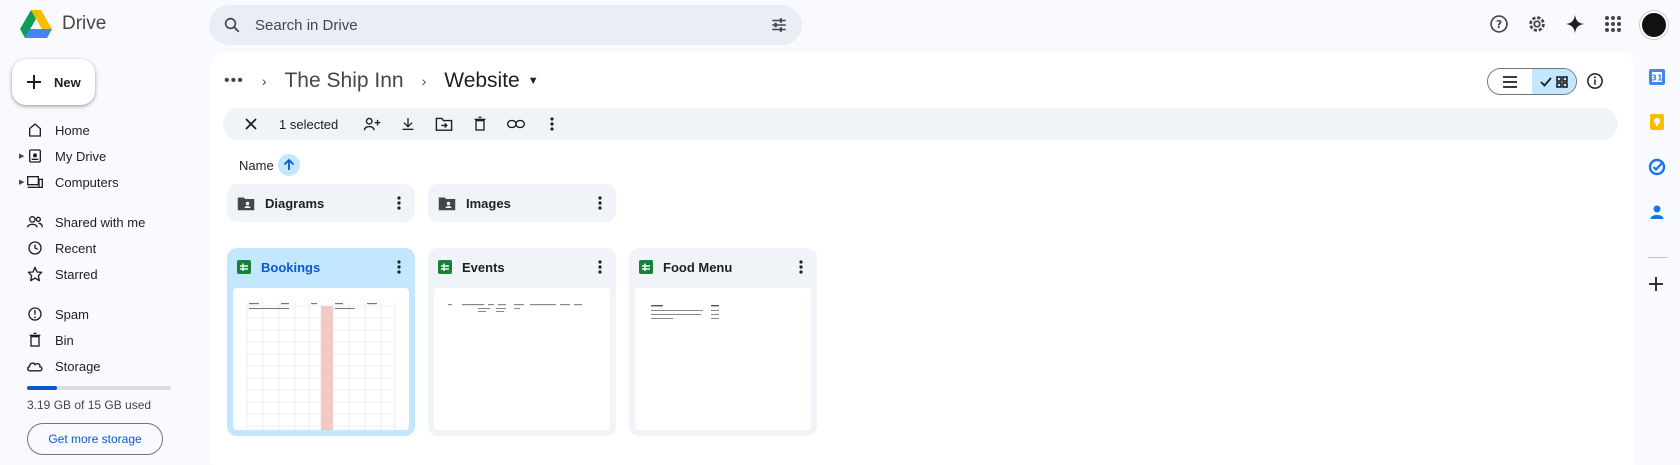  What do you see at coordinates (1554, 81) in the screenshot?
I see `grid-view-button` at bounding box center [1554, 81].